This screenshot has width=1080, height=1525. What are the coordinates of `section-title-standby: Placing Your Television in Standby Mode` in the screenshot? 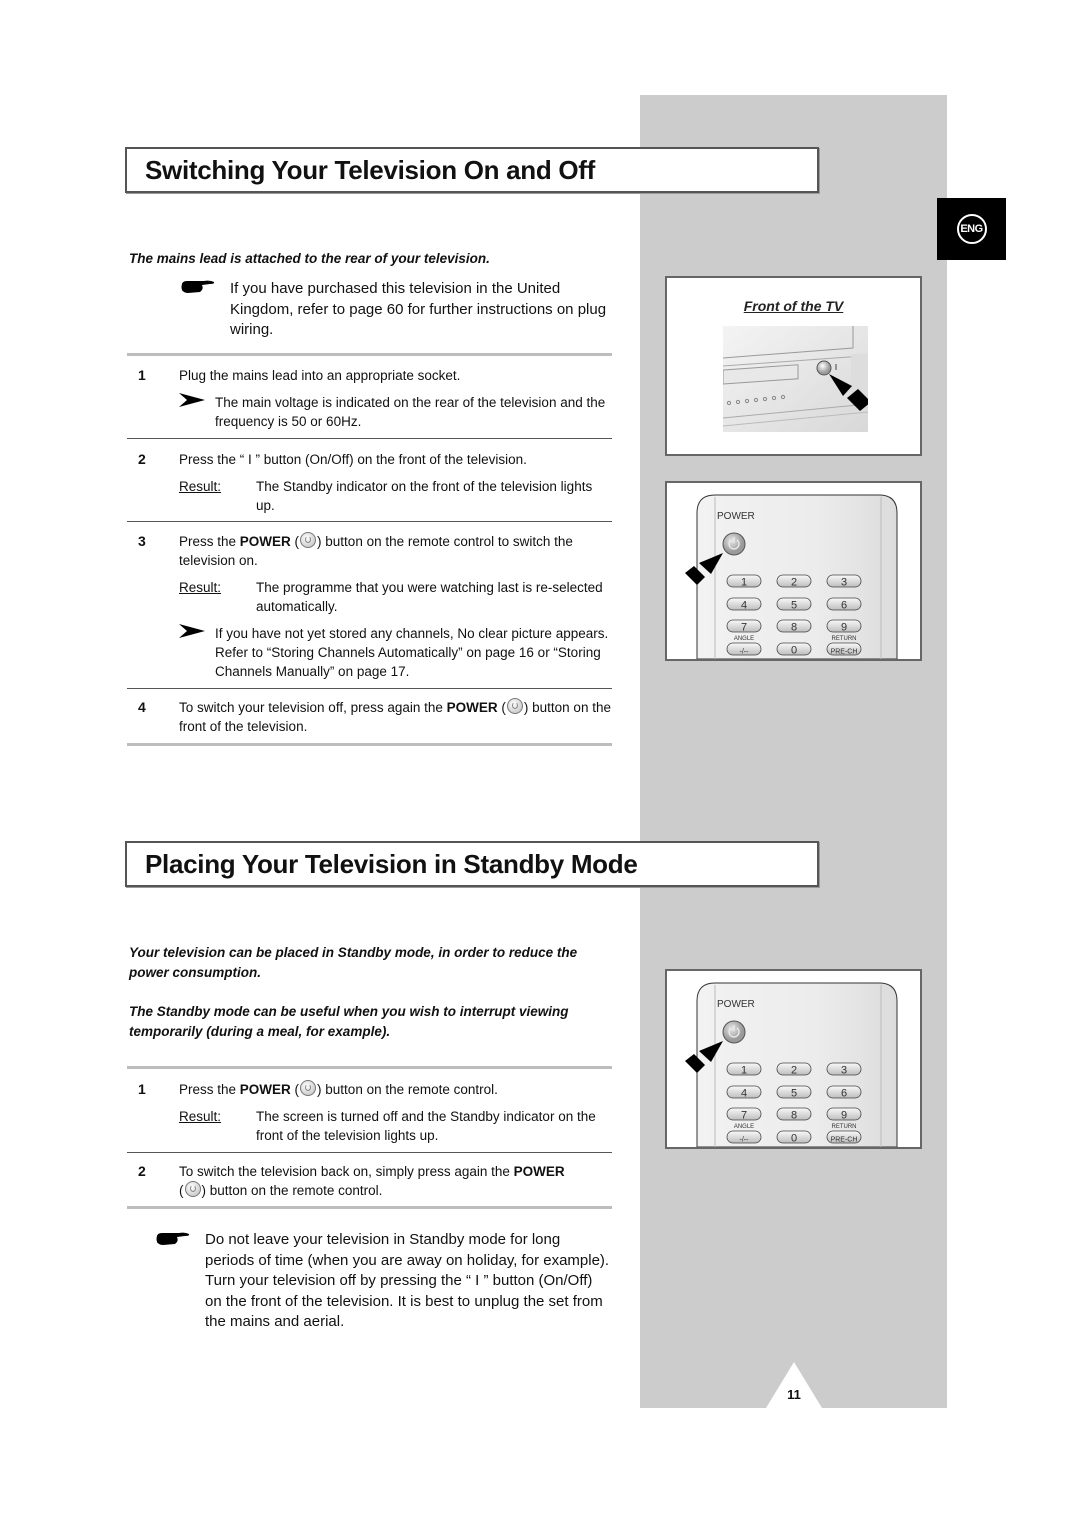 It's located at (472, 864).